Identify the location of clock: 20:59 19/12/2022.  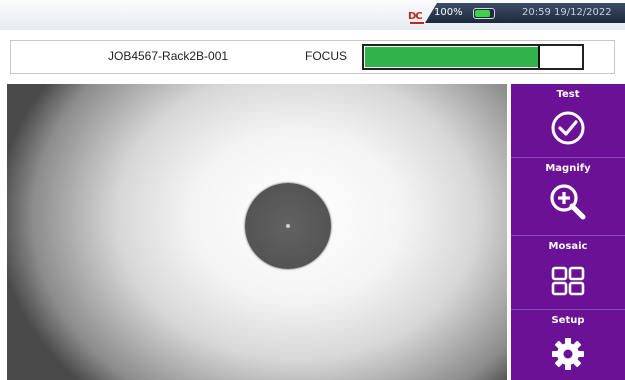
(567, 12).